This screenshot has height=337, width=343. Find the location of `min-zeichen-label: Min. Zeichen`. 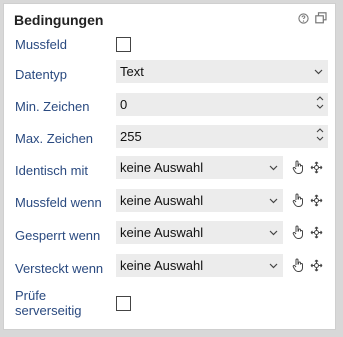

min-zeichen-label: Min. Zeichen is located at coordinates (52, 106).